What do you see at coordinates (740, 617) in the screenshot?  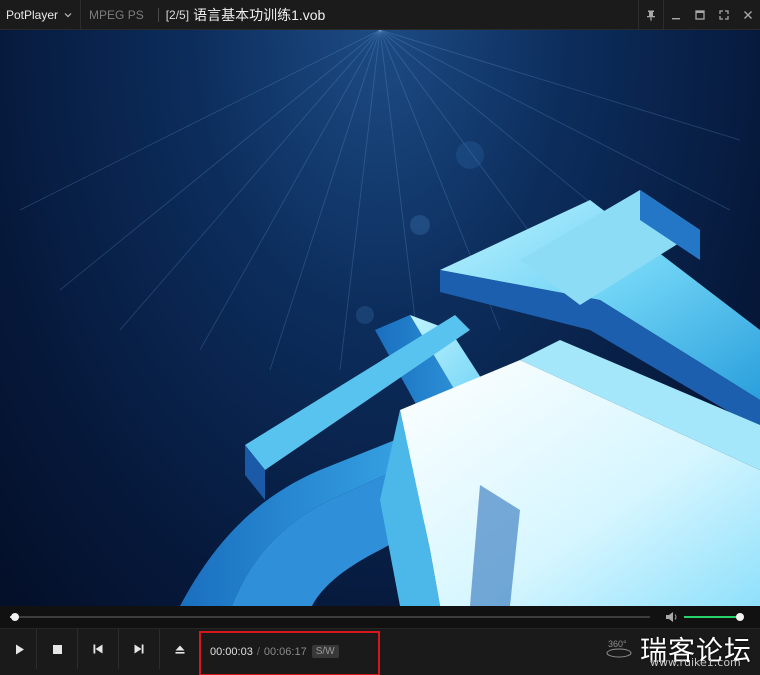 I see `volume-slider-thumb` at bounding box center [740, 617].